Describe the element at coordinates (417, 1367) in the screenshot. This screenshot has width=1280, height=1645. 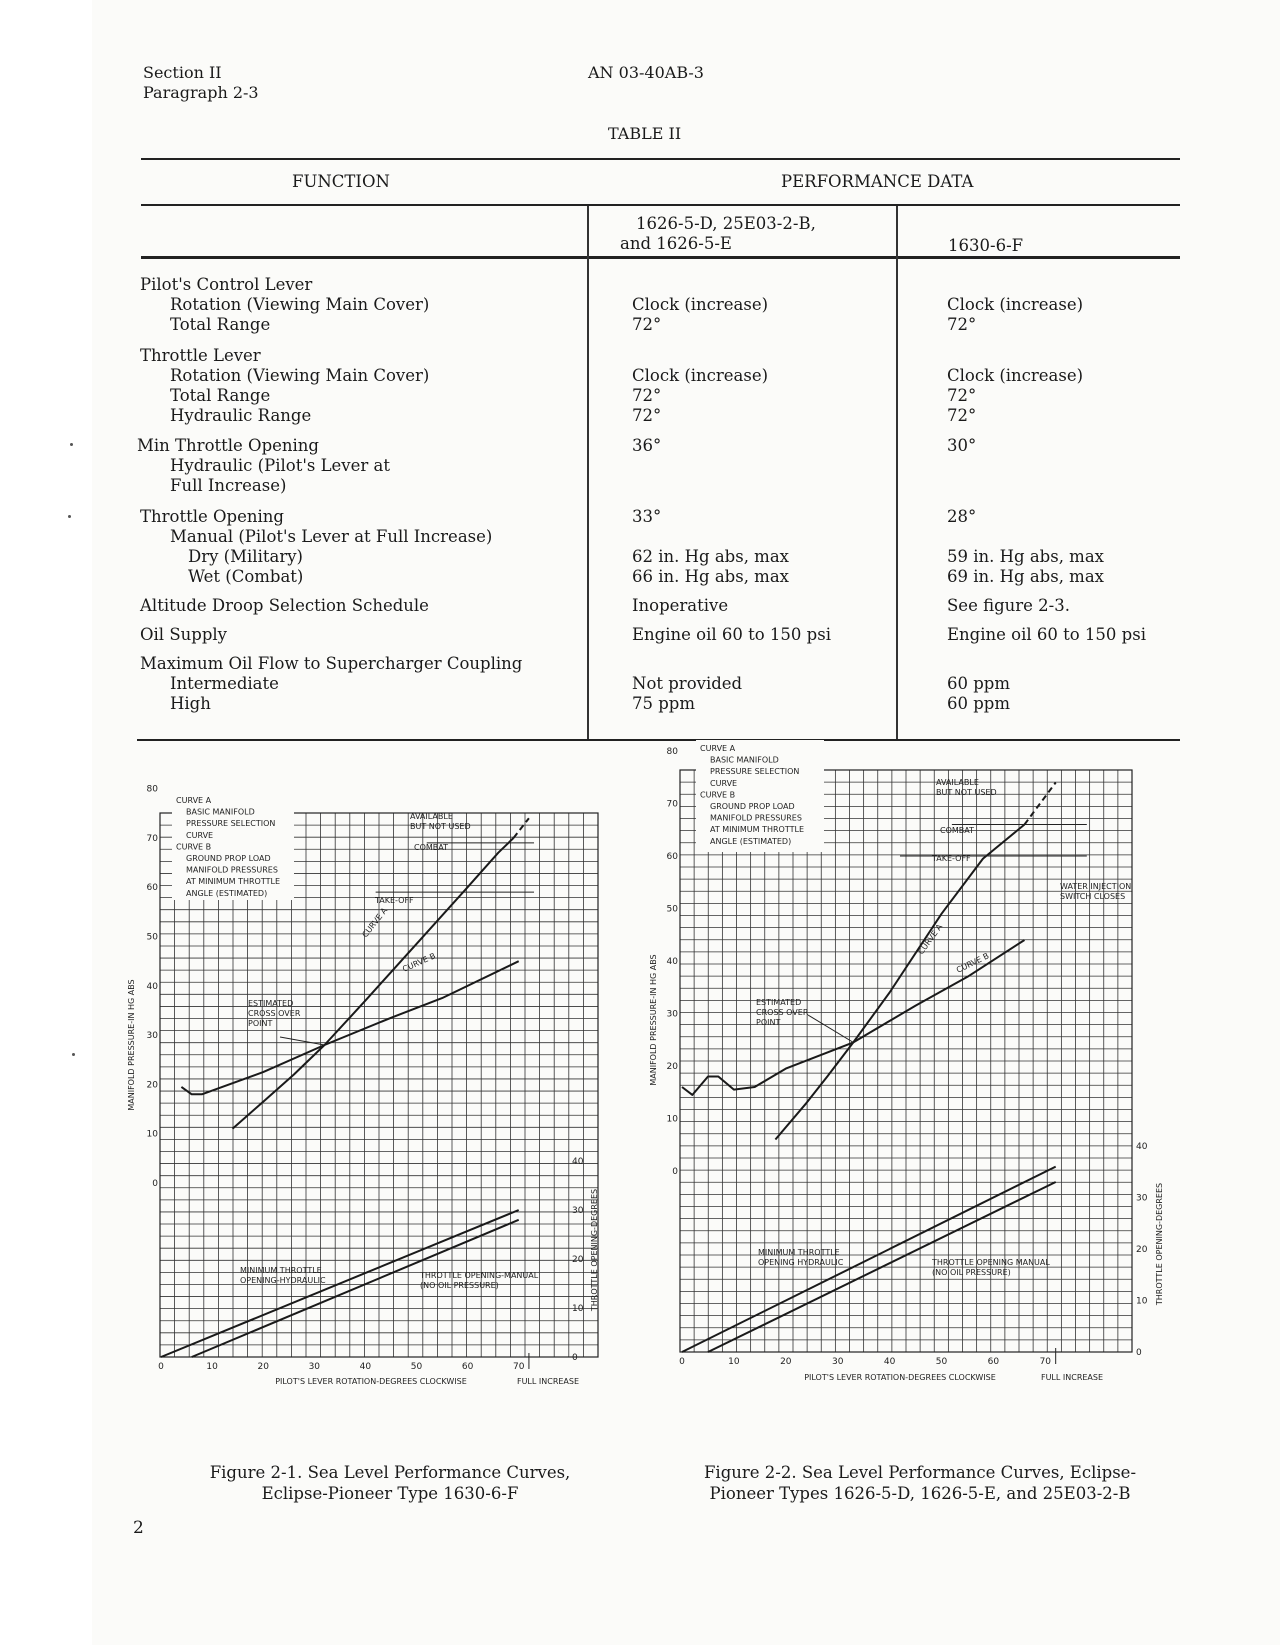
I see `x-tick-label: 50` at that location.